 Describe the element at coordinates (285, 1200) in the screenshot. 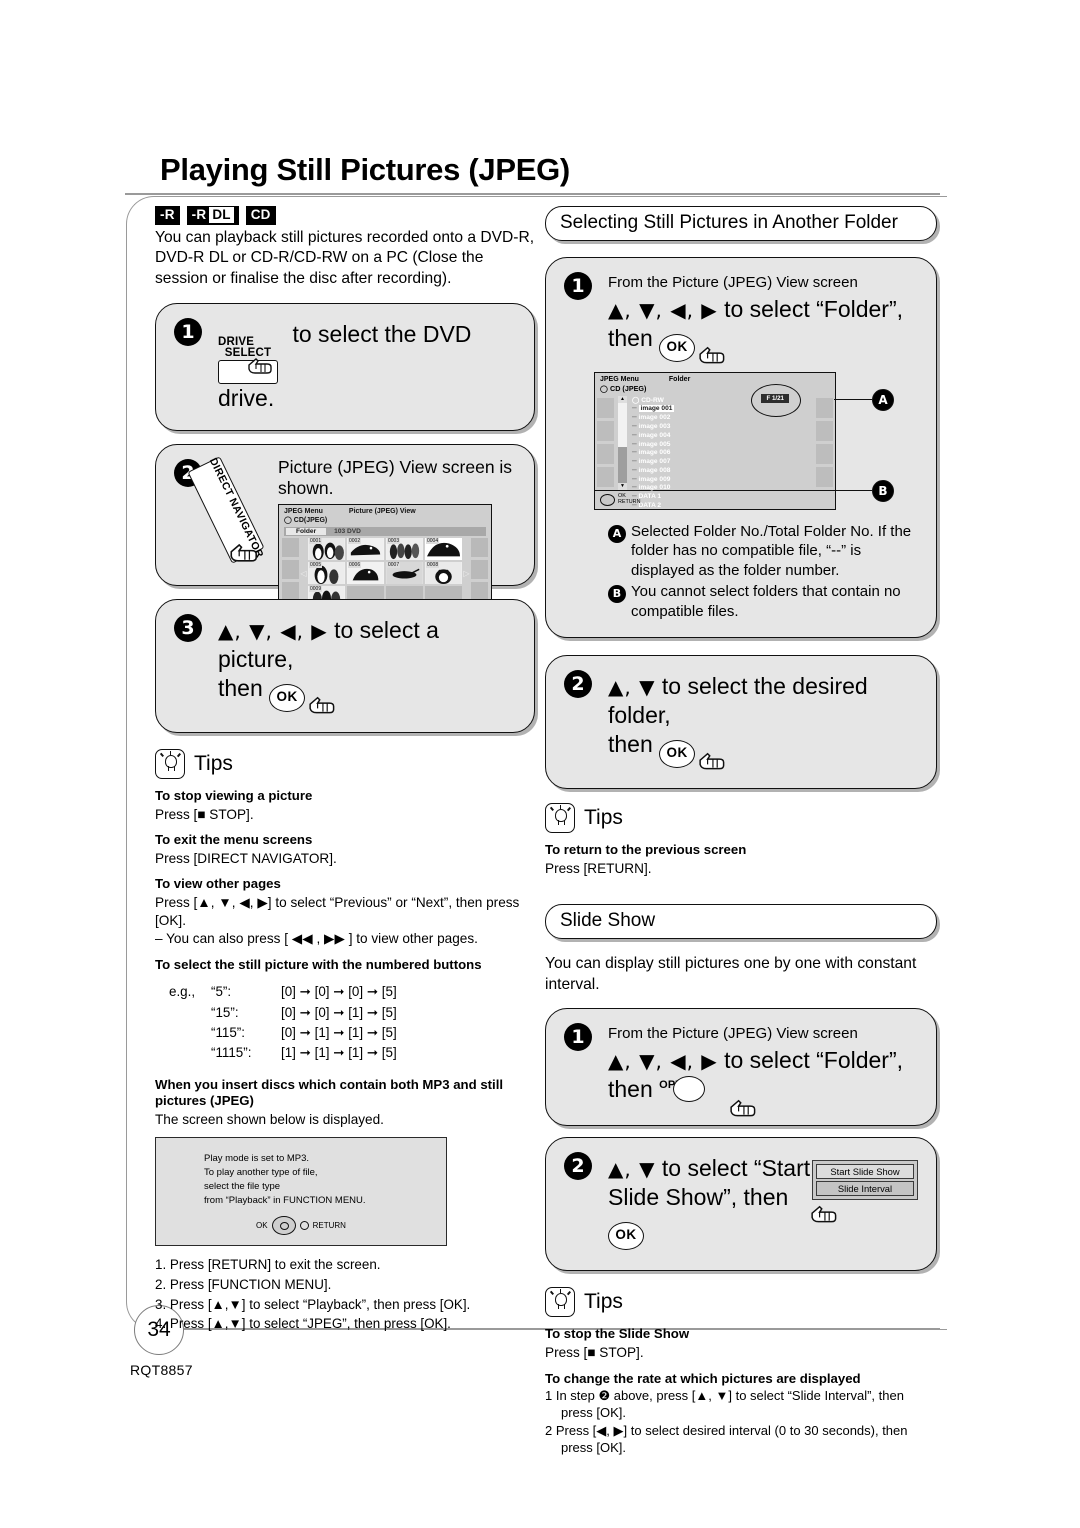

I see `mp3-line: from “Playback” in FUNCTION MENU.` at that location.